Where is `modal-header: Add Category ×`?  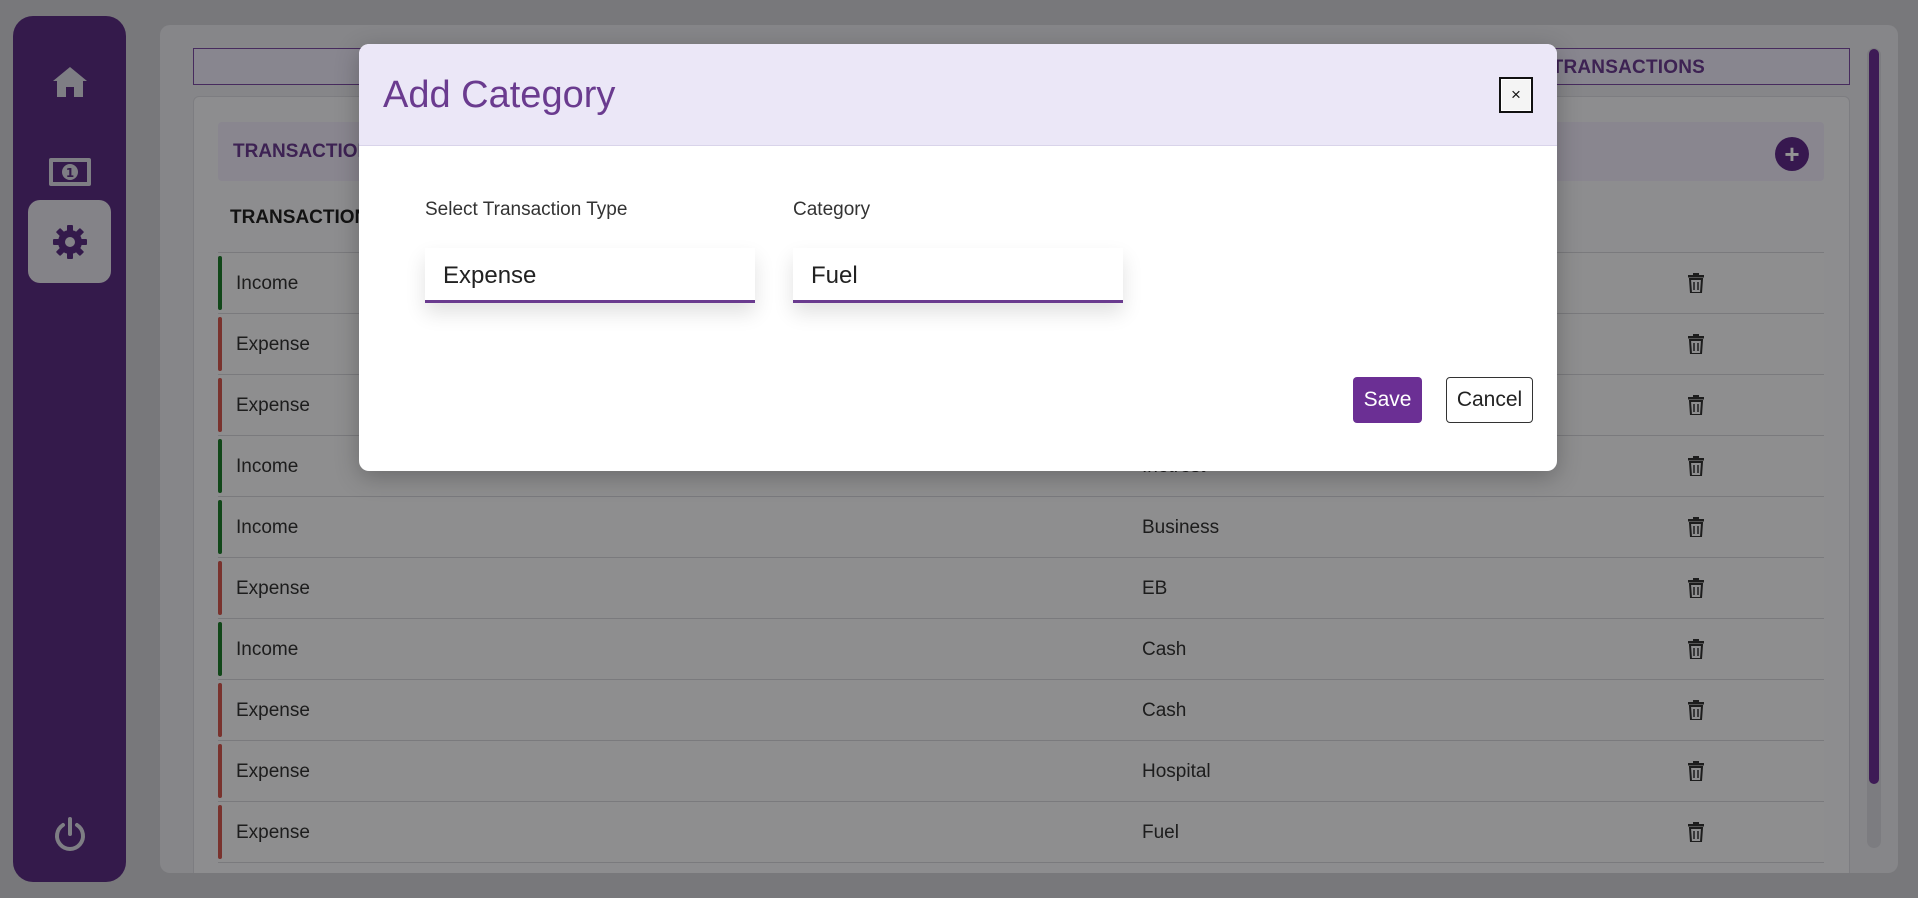
modal-header: Add Category × is located at coordinates (958, 95).